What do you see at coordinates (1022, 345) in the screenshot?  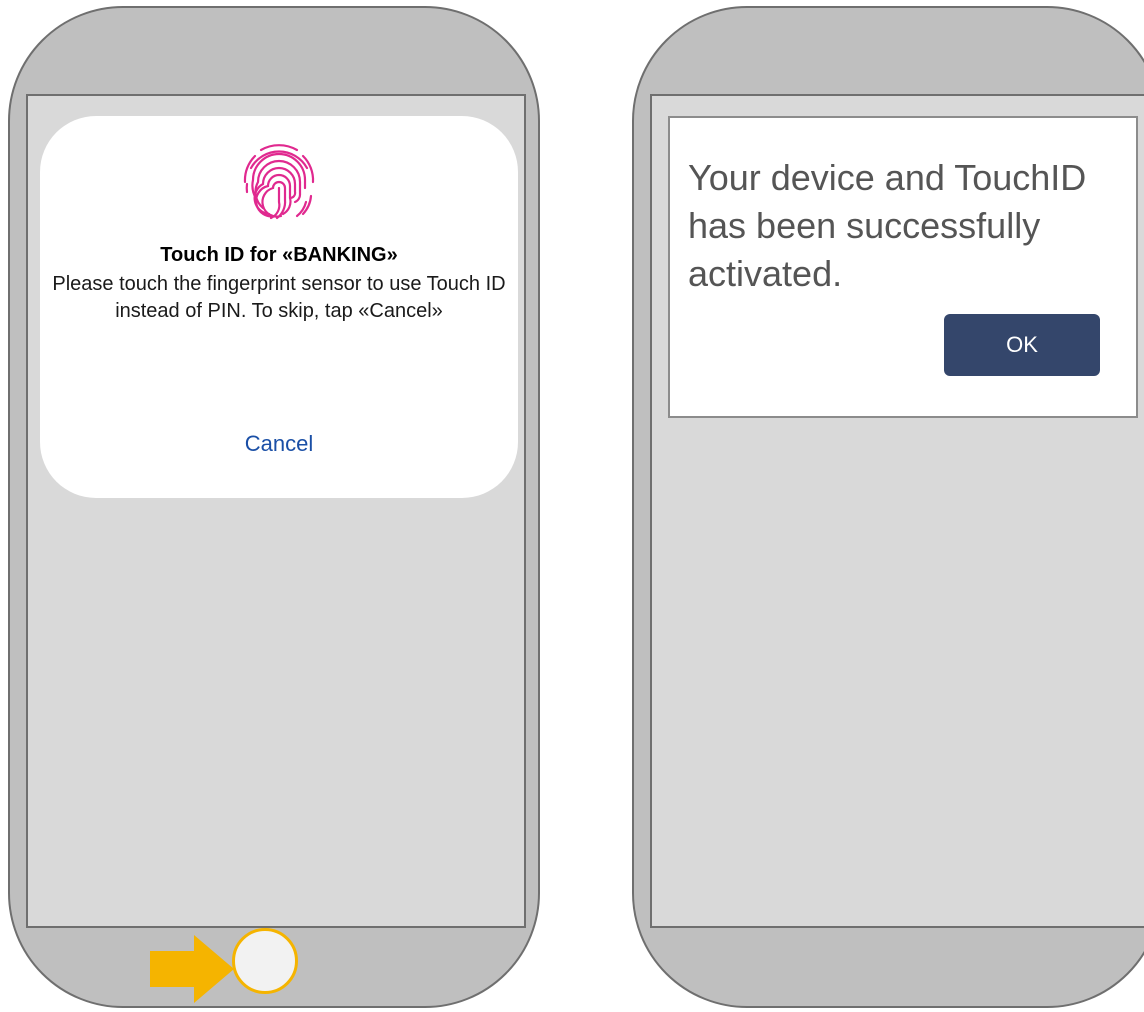 I see `ok-button: OK` at bounding box center [1022, 345].